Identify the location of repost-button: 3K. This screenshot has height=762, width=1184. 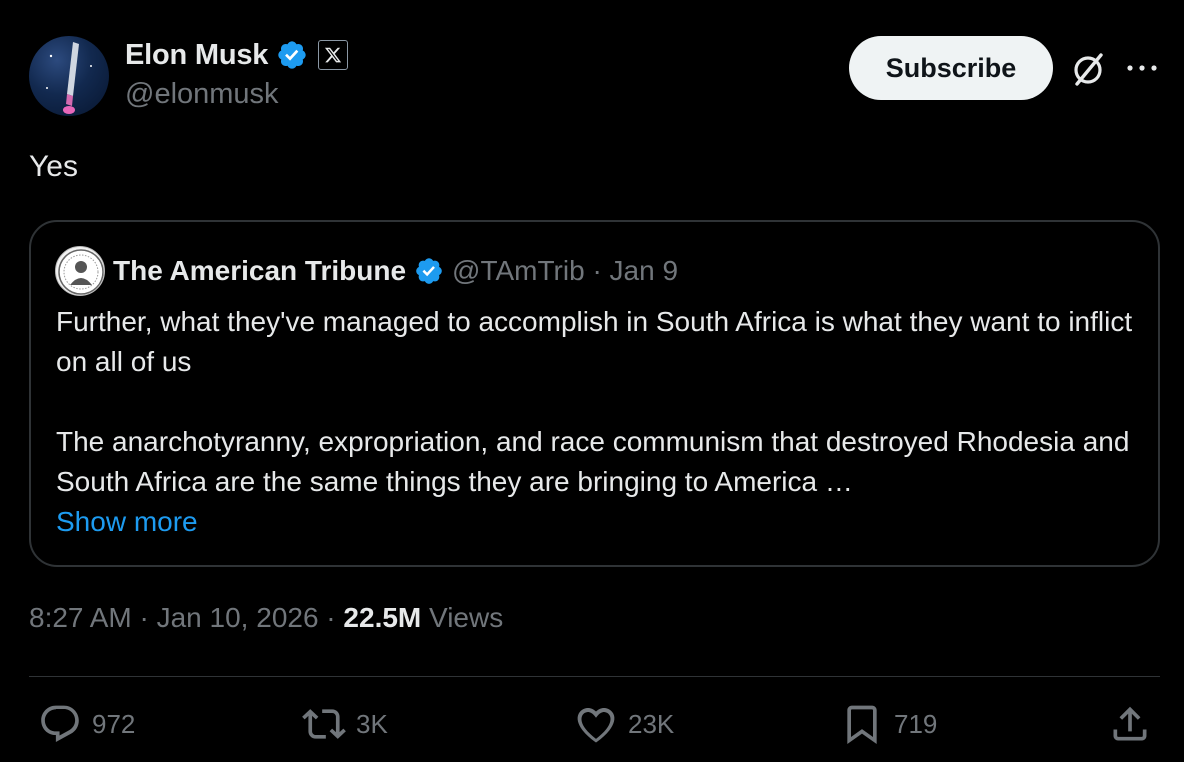
(345, 724).